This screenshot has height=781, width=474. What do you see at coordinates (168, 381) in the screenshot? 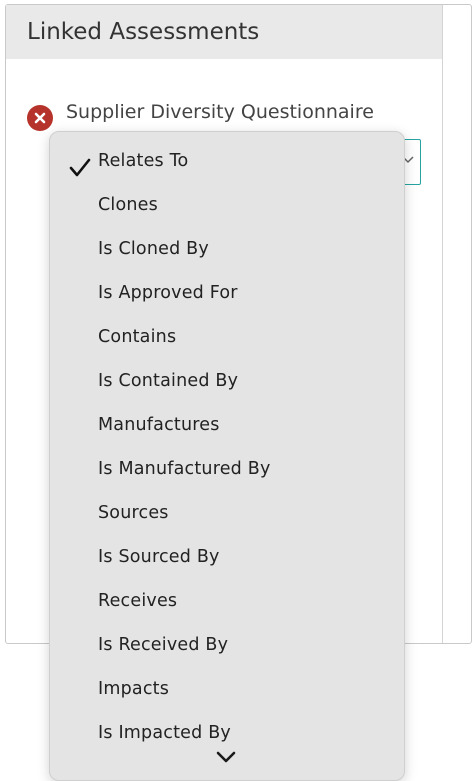
I see `dropdown-option-label: Is Contained By` at bounding box center [168, 381].